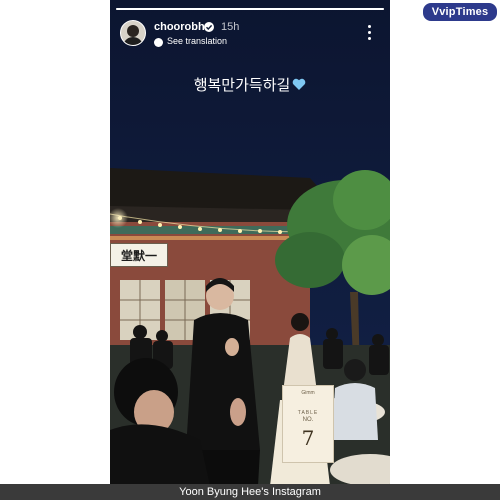  Describe the element at coordinates (370, 33) in the screenshot. I see `more-options-icon` at that location.